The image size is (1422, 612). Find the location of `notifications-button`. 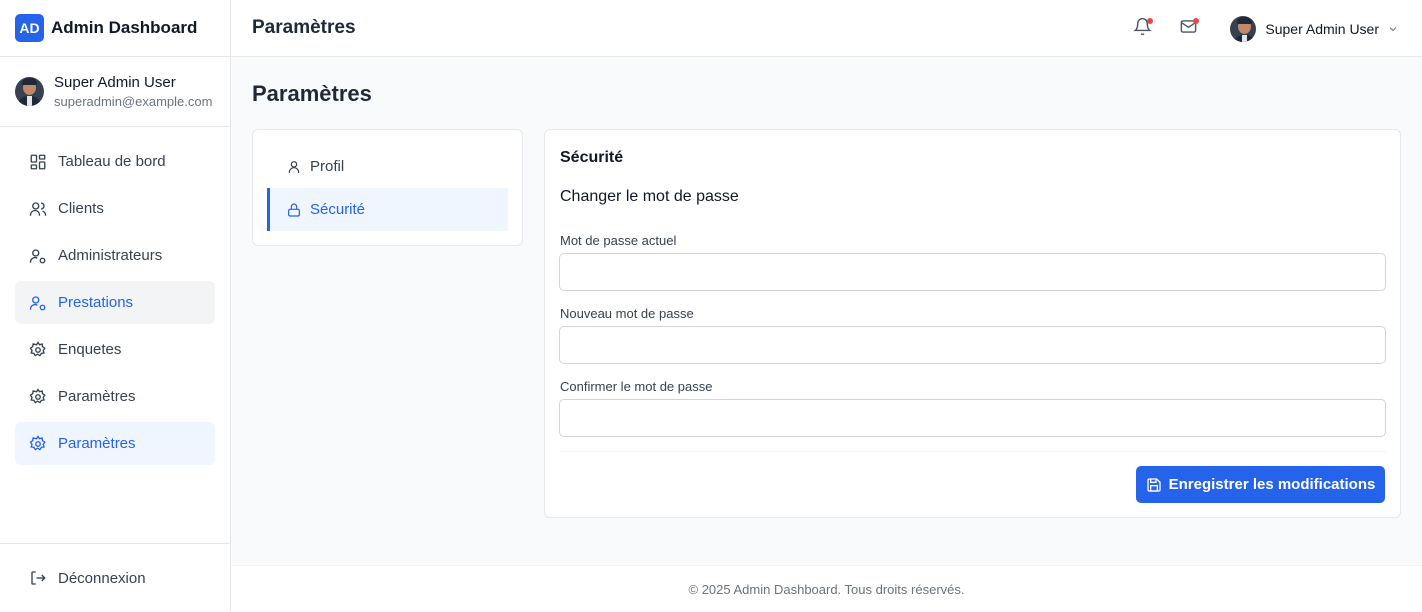

notifications-button is located at coordinates (1142, 29).